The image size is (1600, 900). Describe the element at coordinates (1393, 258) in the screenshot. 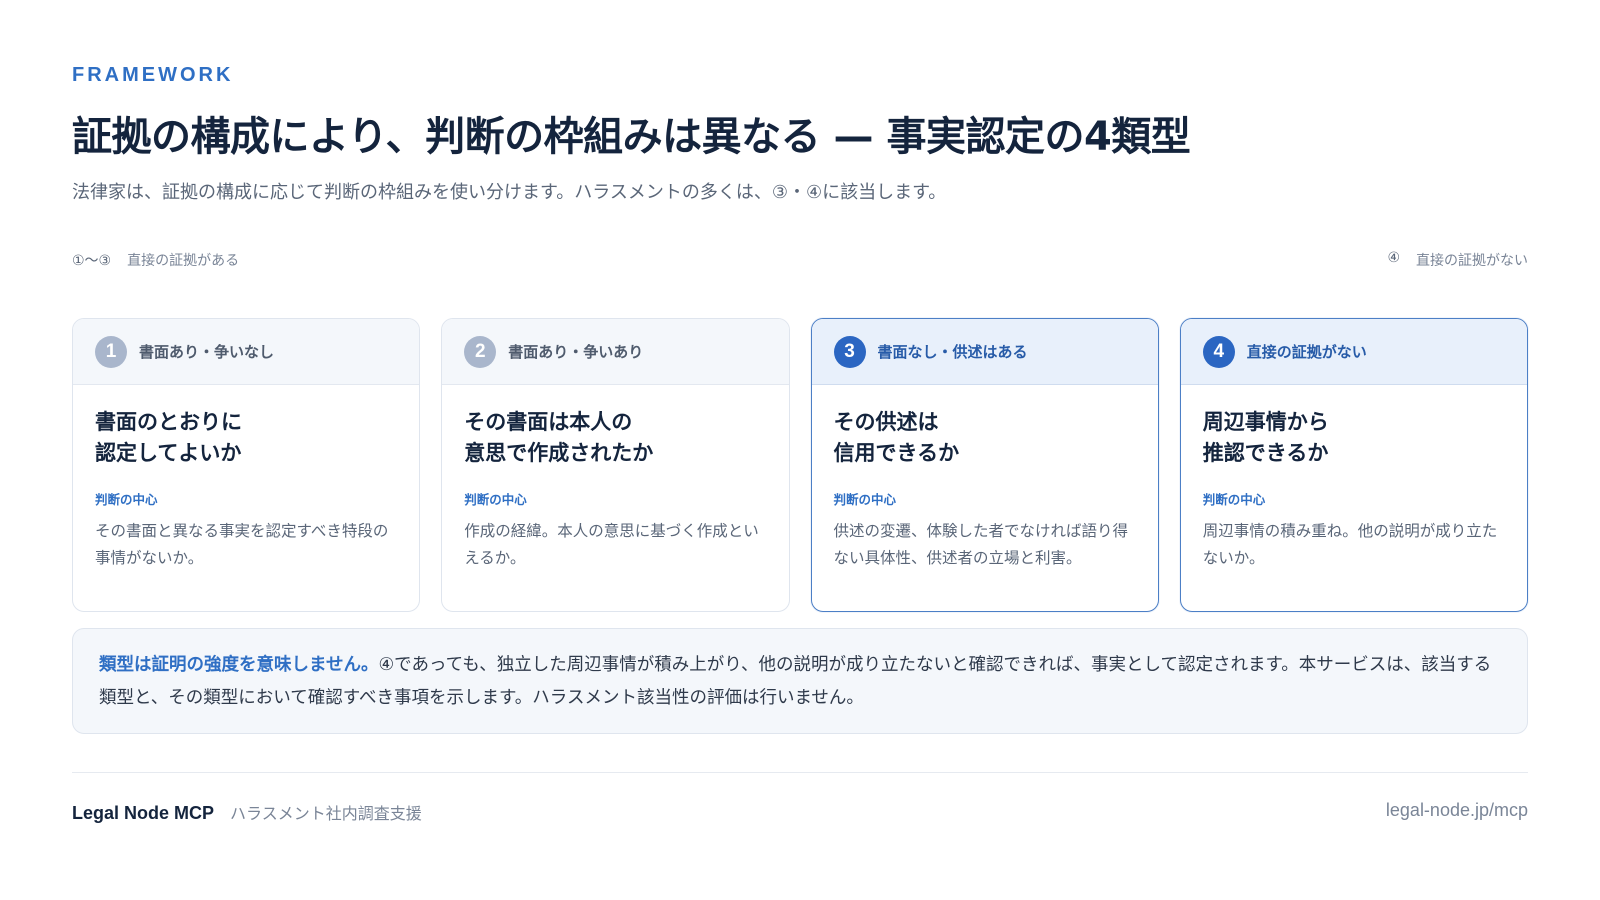

I see `range-right-mark: ④` at that location.